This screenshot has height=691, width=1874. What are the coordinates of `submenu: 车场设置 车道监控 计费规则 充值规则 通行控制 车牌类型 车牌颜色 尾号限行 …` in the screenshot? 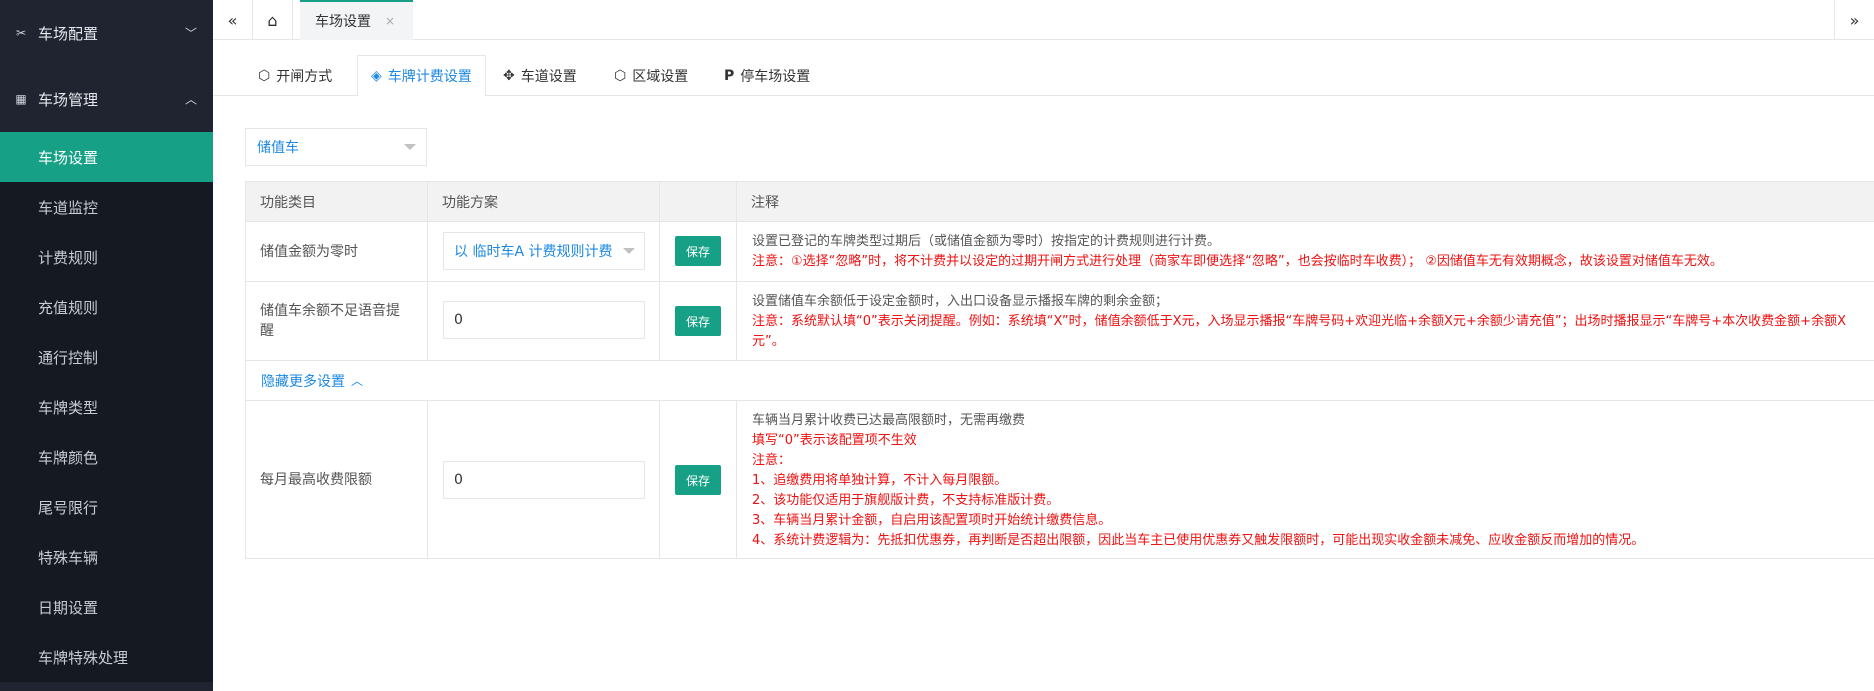 It's located at (106, 407).